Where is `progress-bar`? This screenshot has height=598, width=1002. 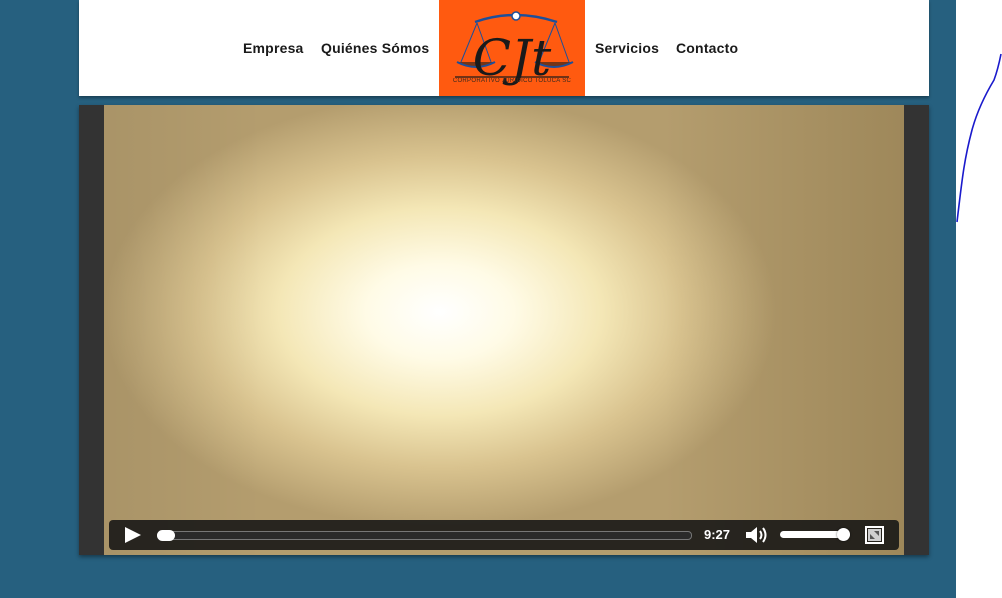
progress-bar is located at coordinates (424, 535).